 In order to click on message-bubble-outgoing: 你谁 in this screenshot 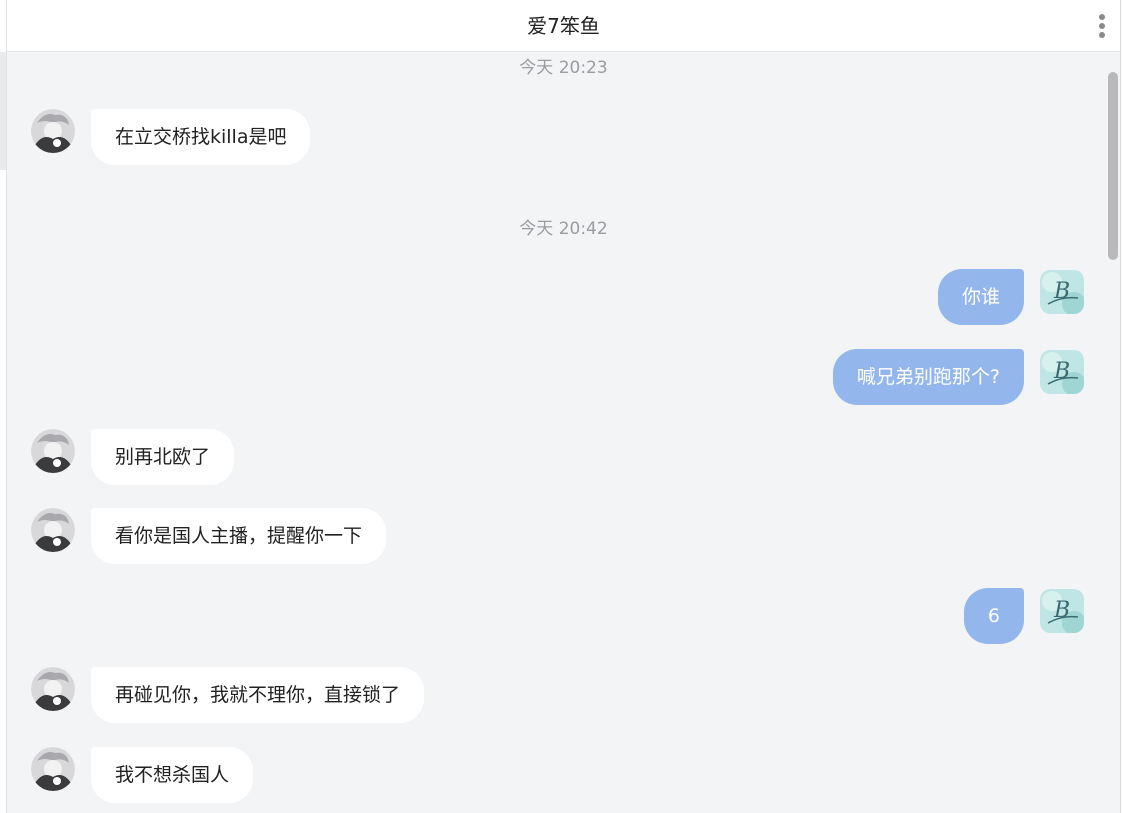, I will do `click(980, 297)`.